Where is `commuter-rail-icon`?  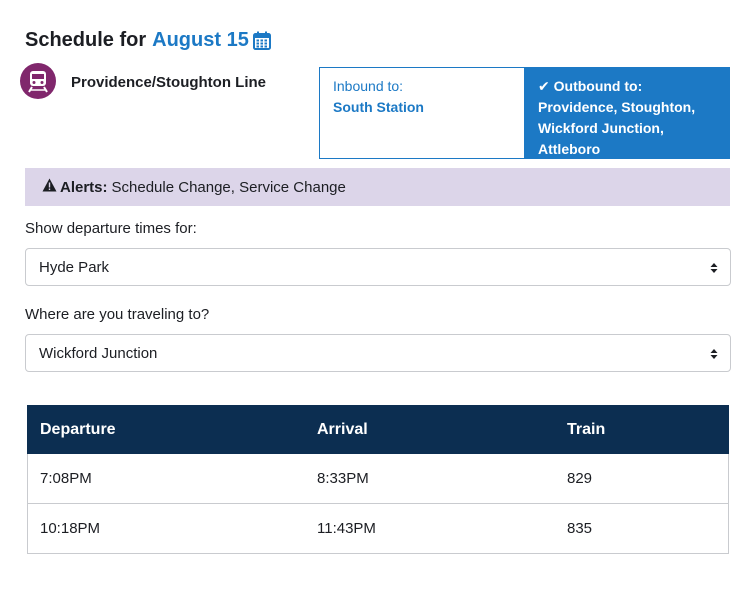 commuter-rail-icon is located at coordinates (38, 81).